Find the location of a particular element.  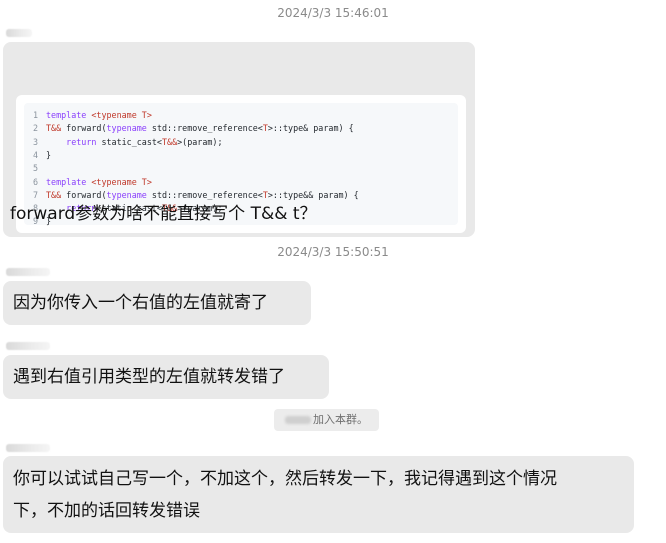

code-text: return static_cast<T&&>(param); is located at coordinates (144, 141).